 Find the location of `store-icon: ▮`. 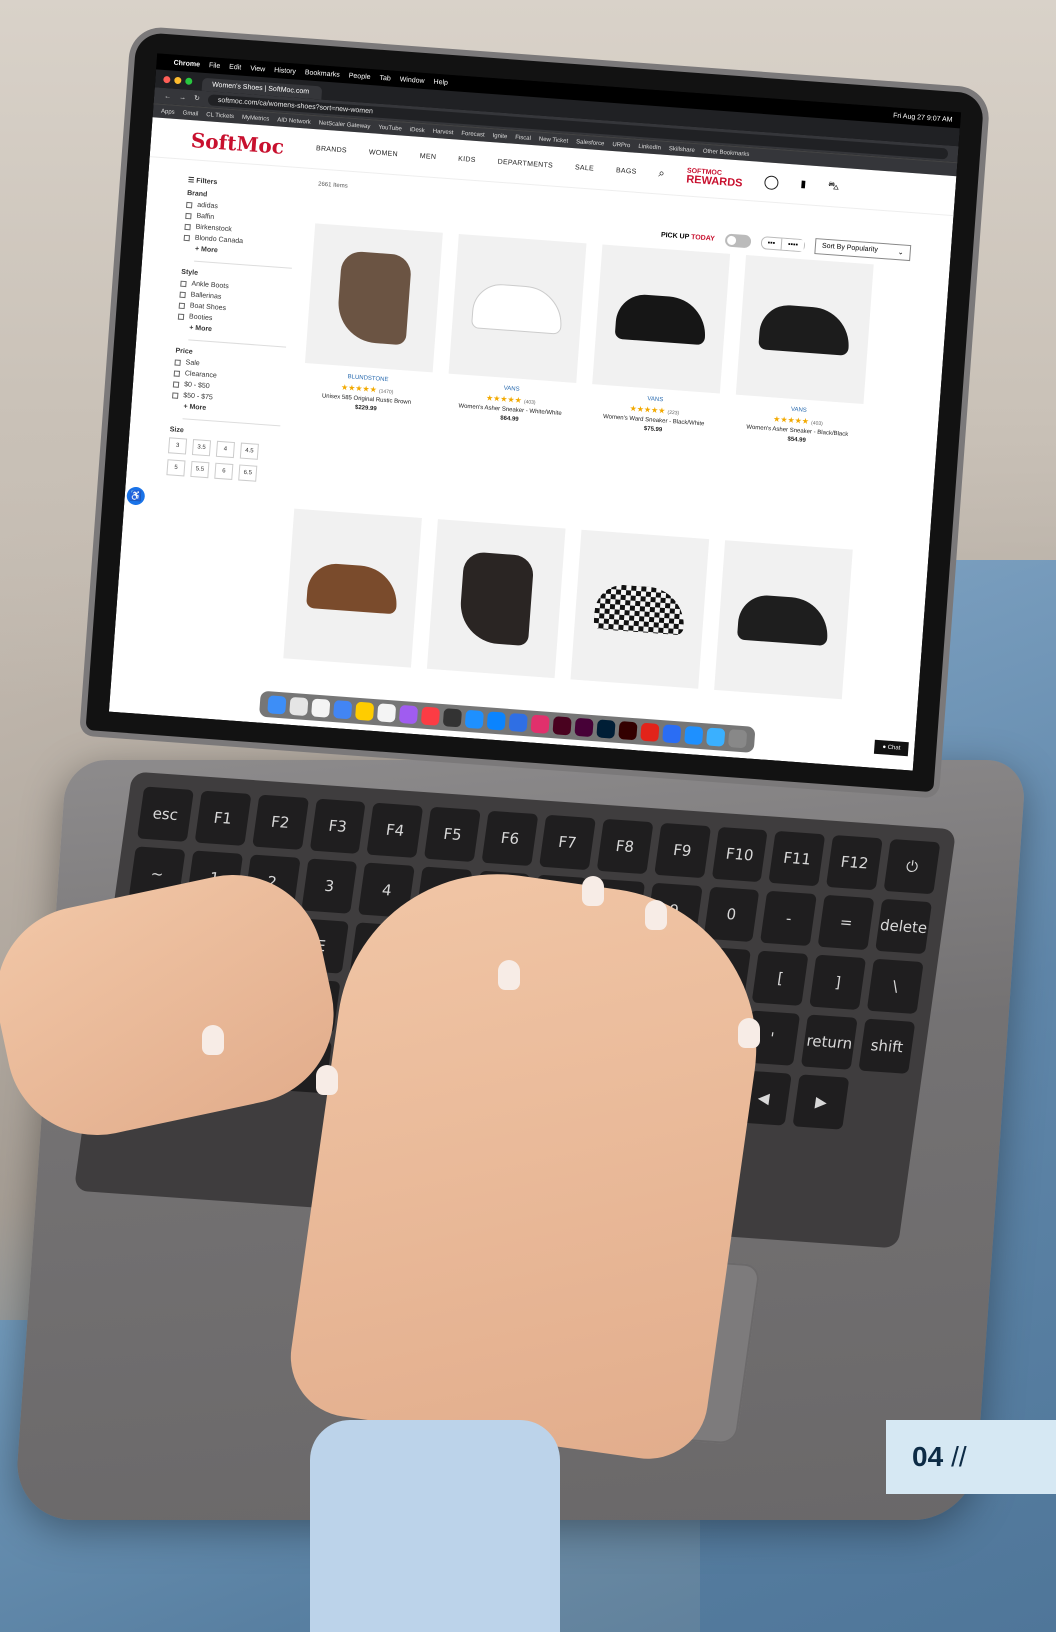

store-icon: ▮ is located at coordinates (803, 184).